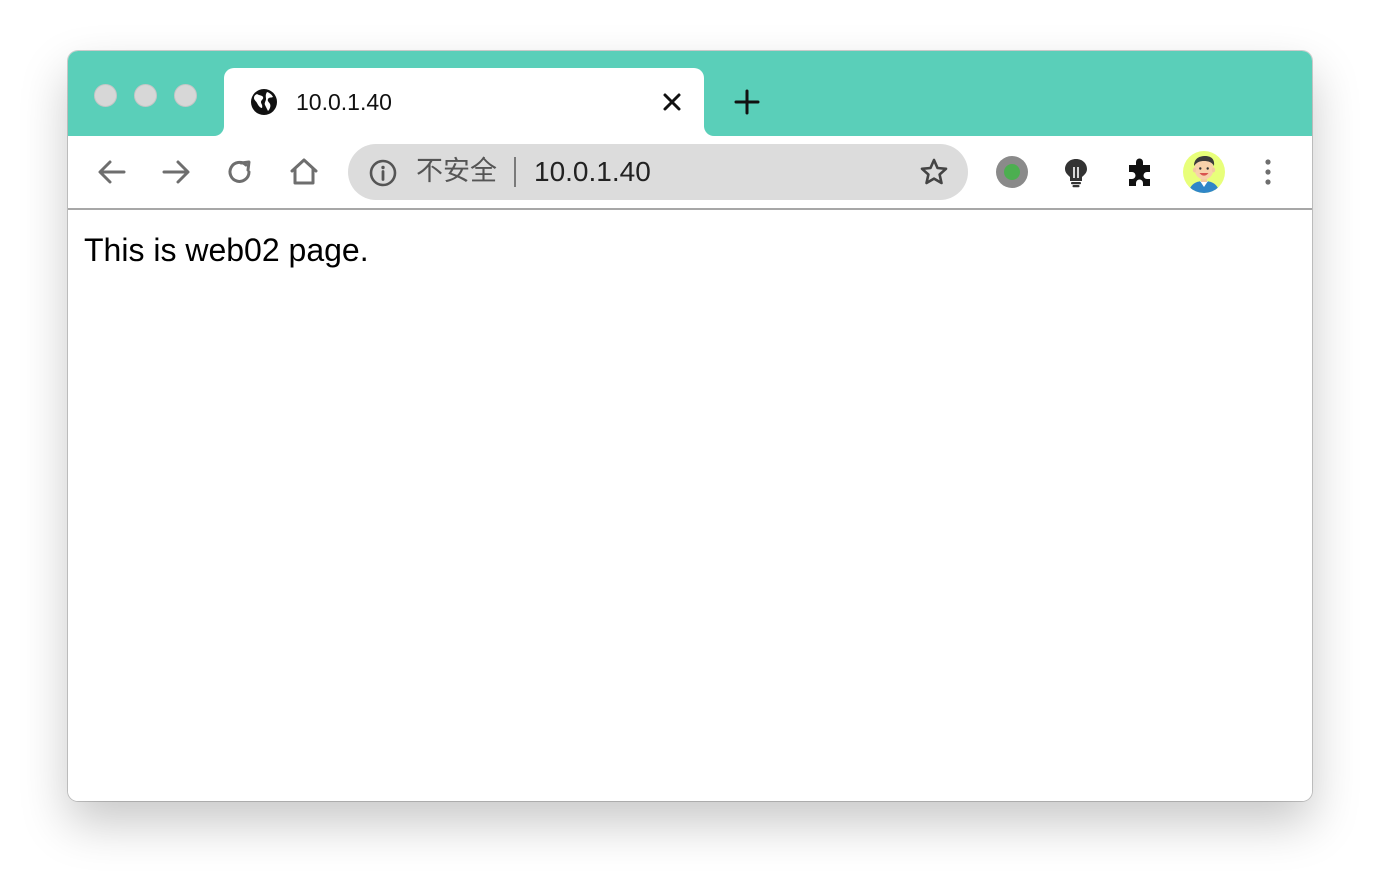 The height and width of the screenshot is (886, 1380). What do you see at coordinates (464, 102) in the screenshot?
I see `tab-active: 10.0.1.40` at bounding box center [464, 102].